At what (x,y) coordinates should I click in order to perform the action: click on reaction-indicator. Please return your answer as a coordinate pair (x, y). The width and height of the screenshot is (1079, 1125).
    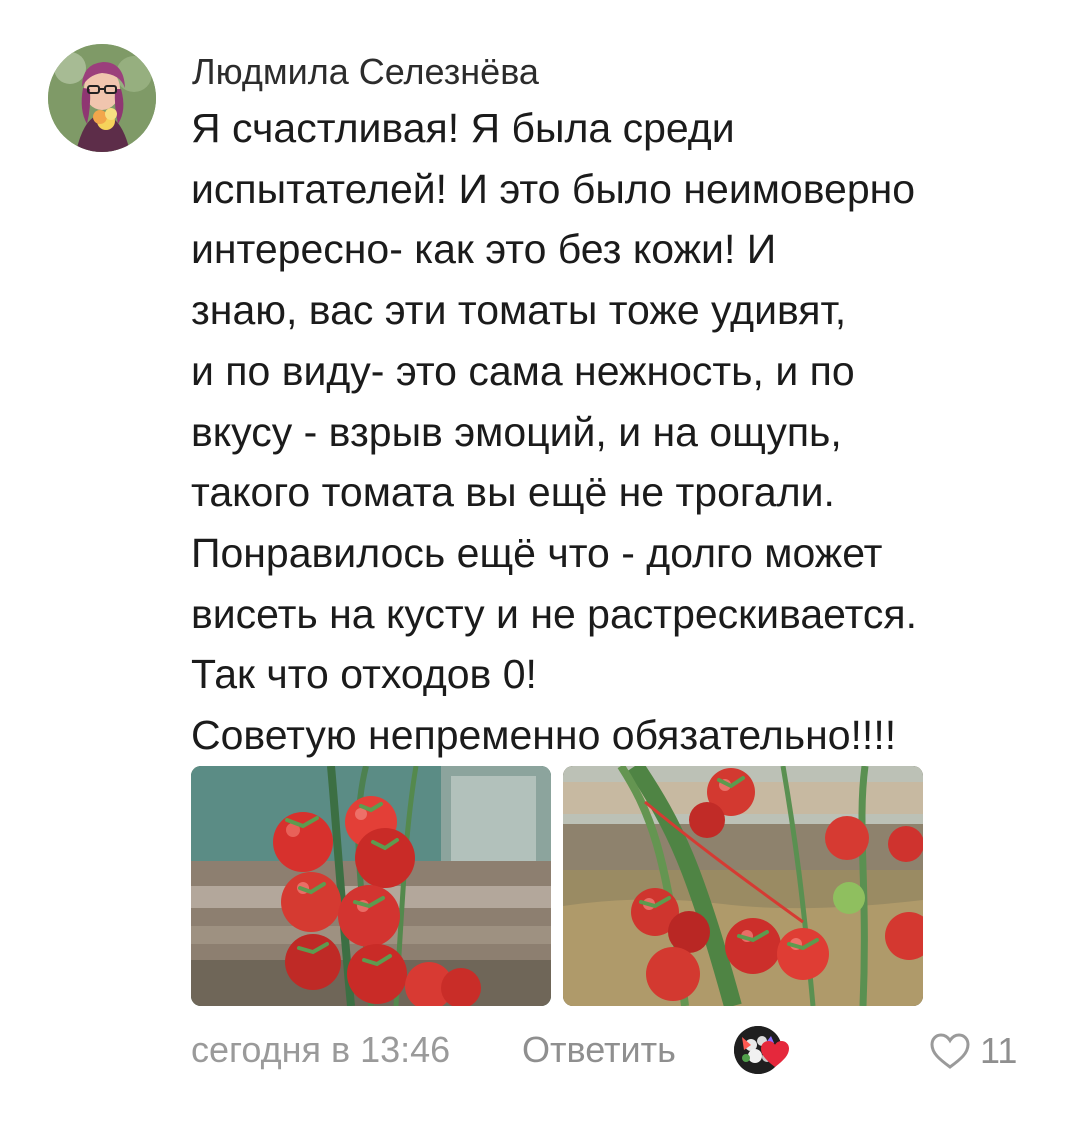
    Looking at the image, I should click on (765, 1052).